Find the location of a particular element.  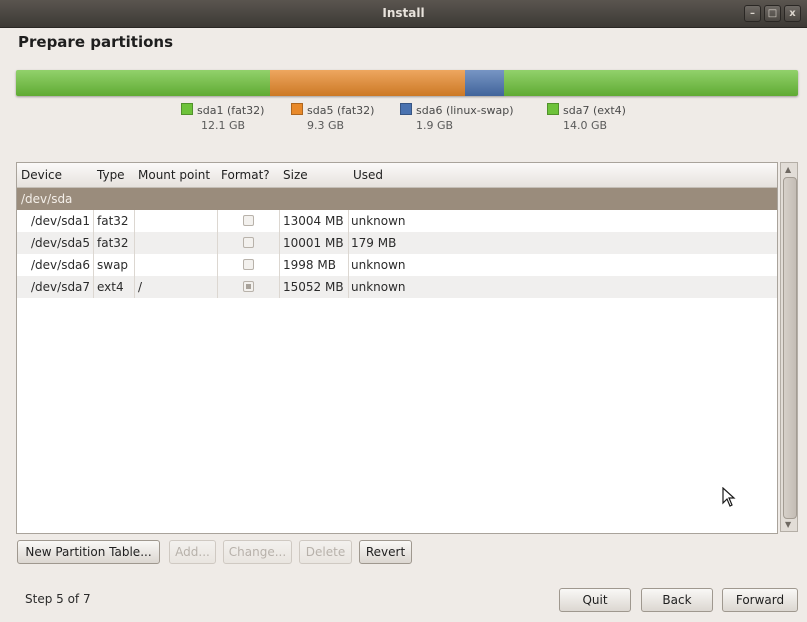

column-header-type: Type is located at coordinates (111, 175).